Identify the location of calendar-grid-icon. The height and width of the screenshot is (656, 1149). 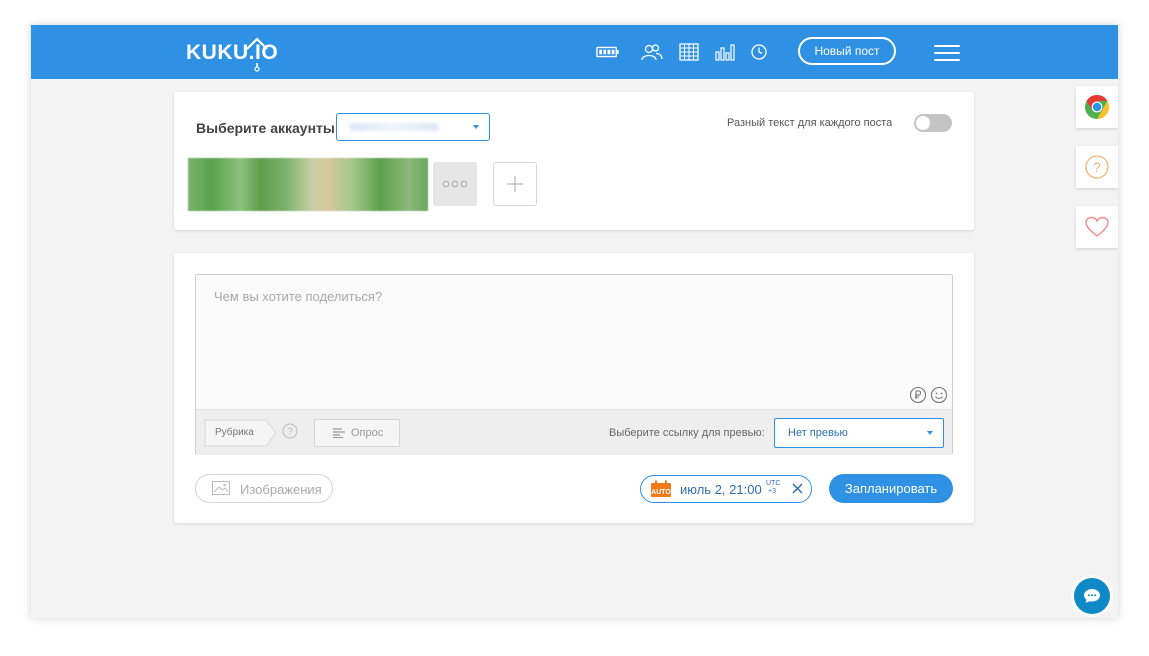
(689, 52).